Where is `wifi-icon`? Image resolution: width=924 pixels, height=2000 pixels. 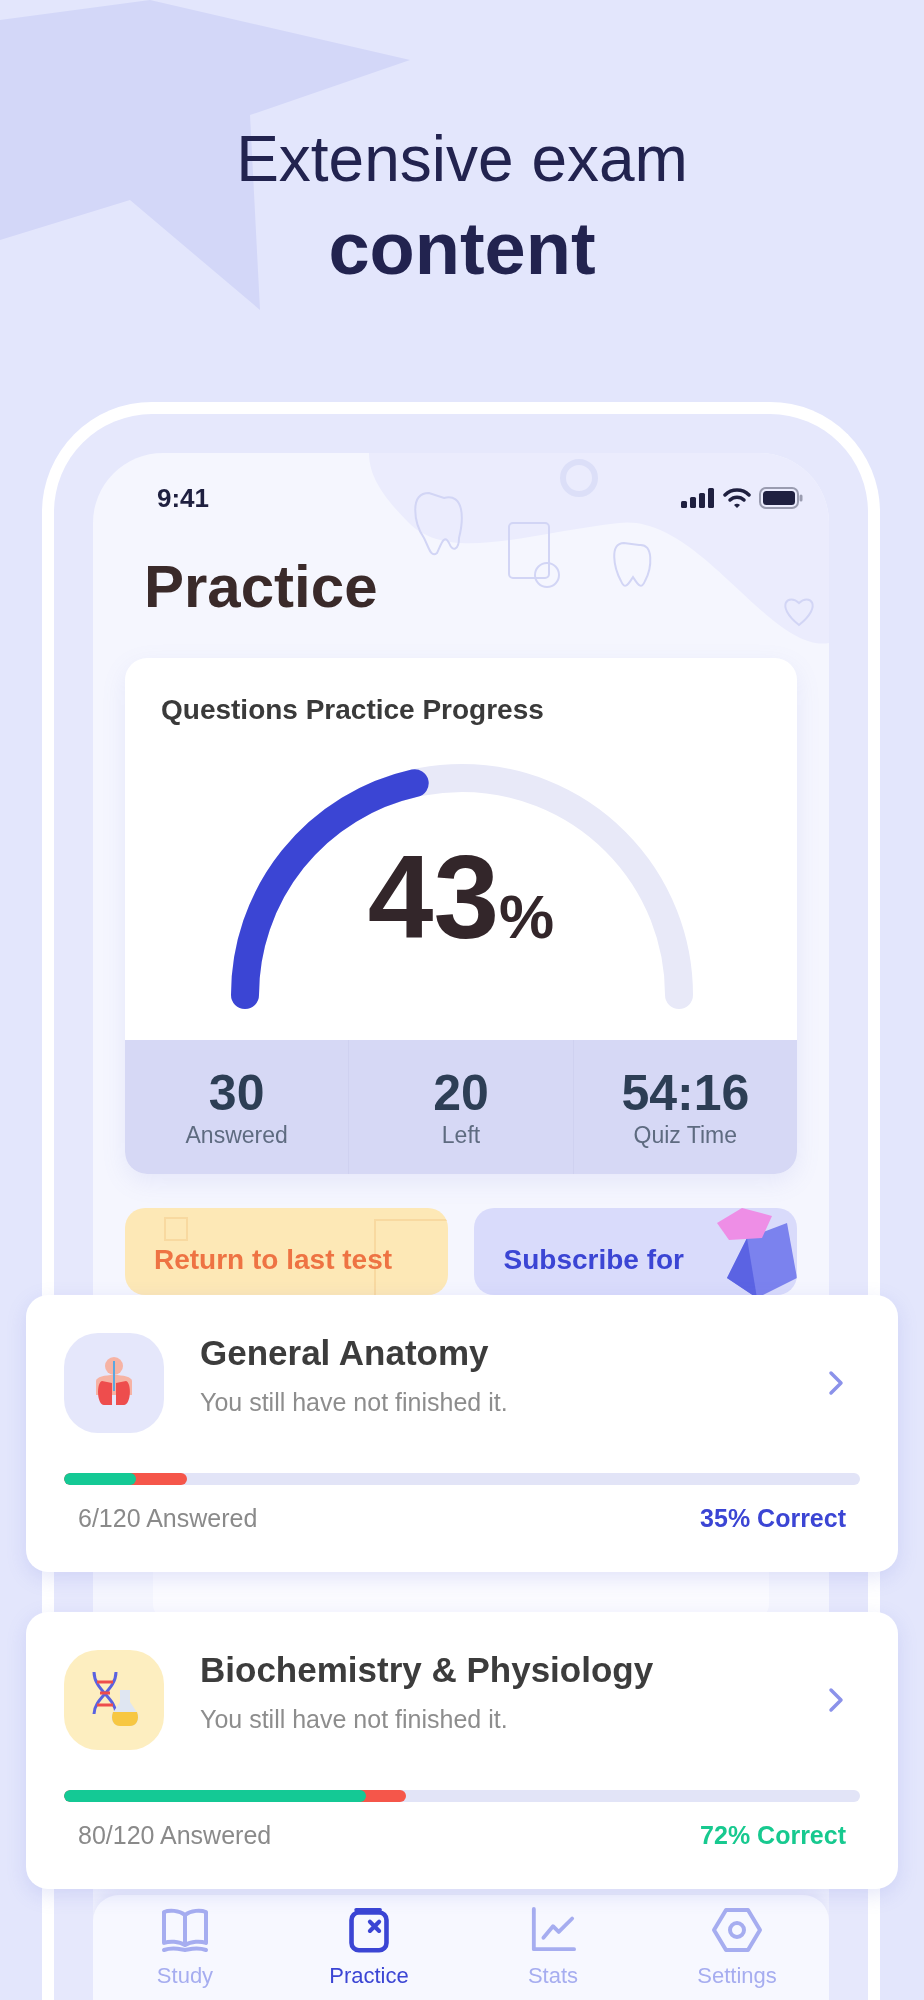
wifi-icon is located at coordinates (737, 498).